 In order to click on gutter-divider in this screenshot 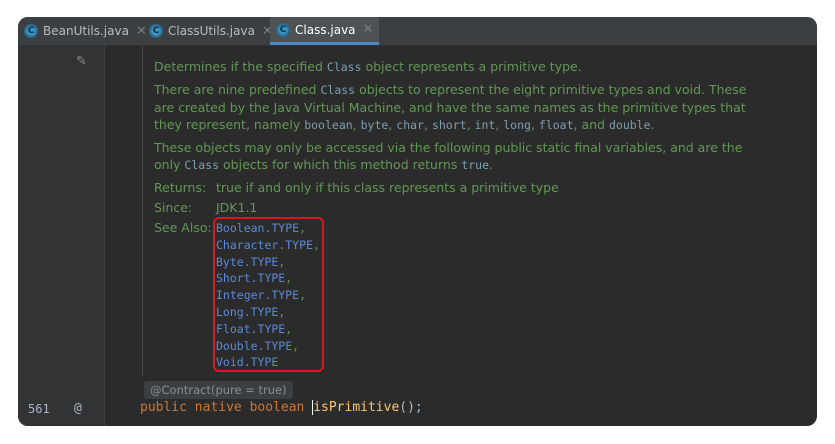, I will do `click(104, 236)`.